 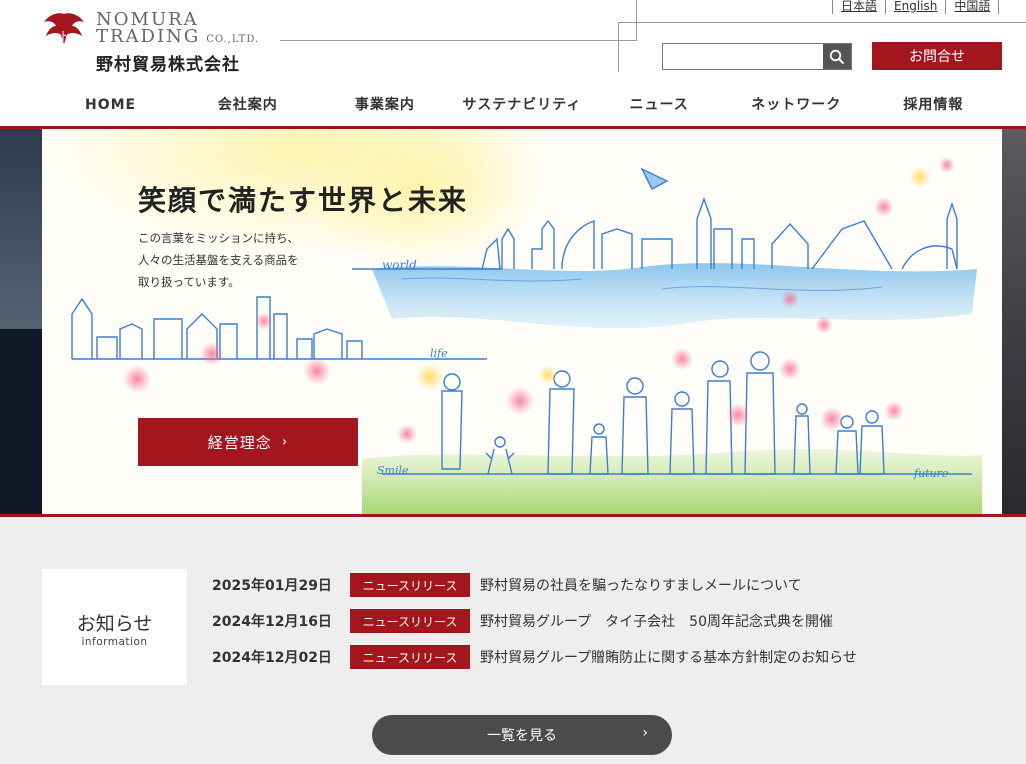 I want to click on search-box, so click(x=757, y=56).